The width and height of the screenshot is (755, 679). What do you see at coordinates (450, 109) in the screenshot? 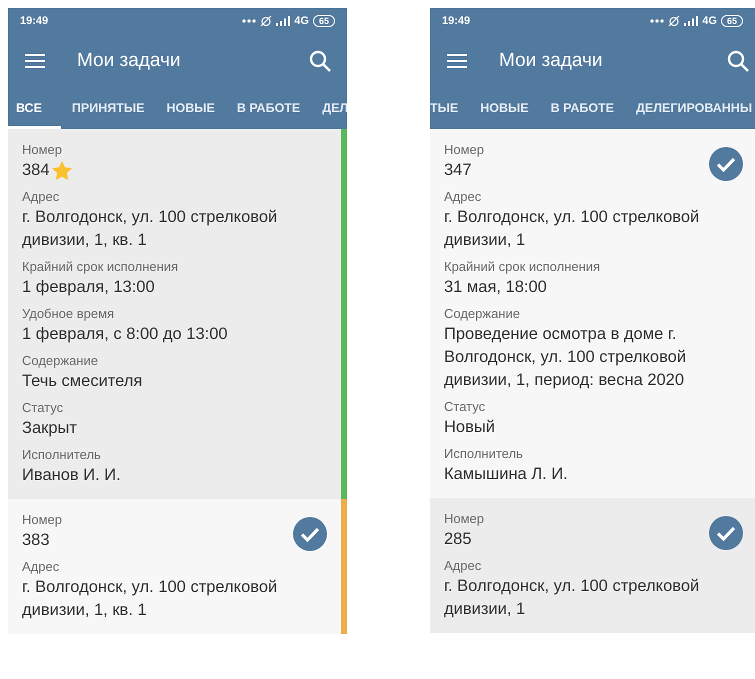
I see `tab: ТЫЕ` at bounding box center [450, 109].